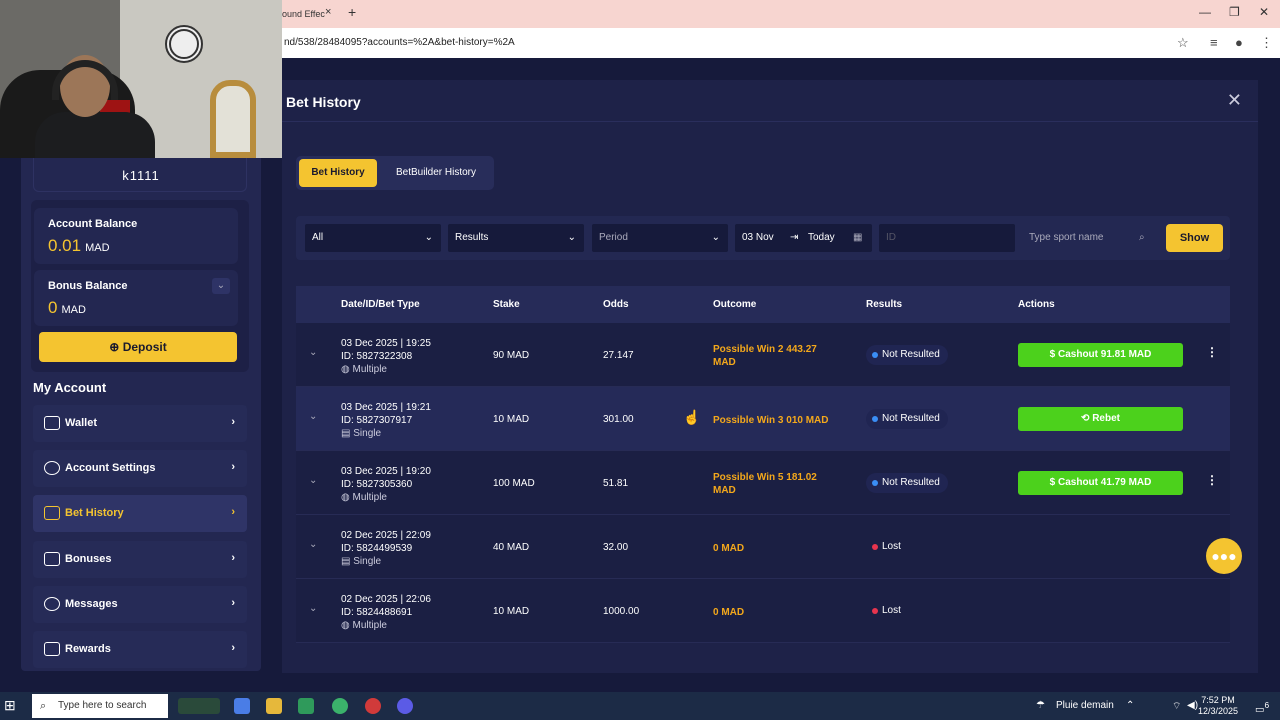 Image resolution: width=1280 pixels, height=720 pixels. Describe the element at coordinates (884, 304) in the screenshot. I see `col-results: Results` at that location.